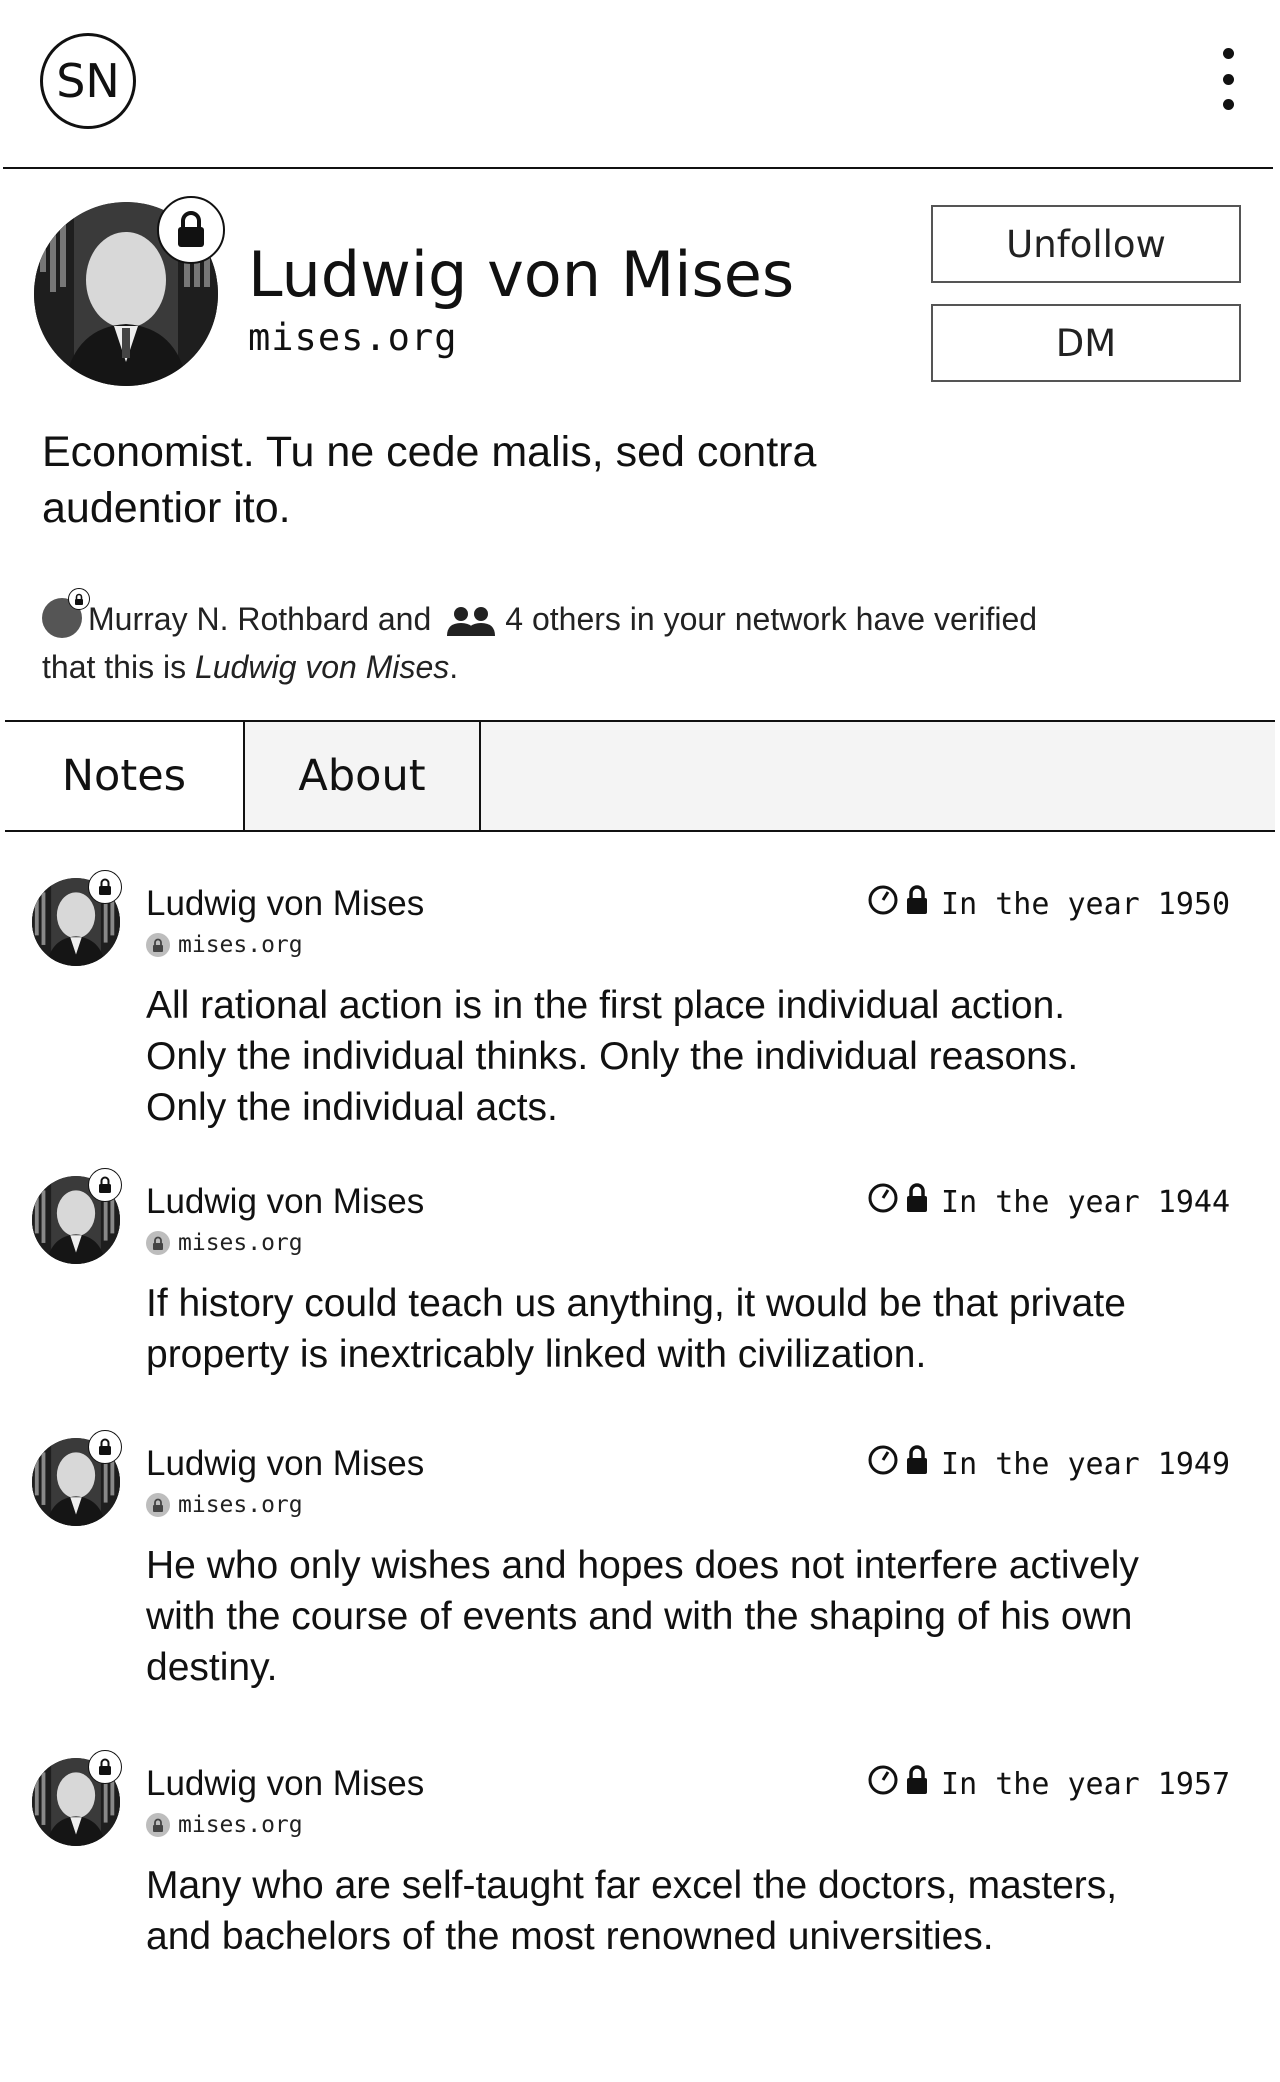 The width and height of the screenshot is (1280, 2082). Describe the element at coordinates (363, 776) in the screenshot. I see `tab-about: About` at that location.